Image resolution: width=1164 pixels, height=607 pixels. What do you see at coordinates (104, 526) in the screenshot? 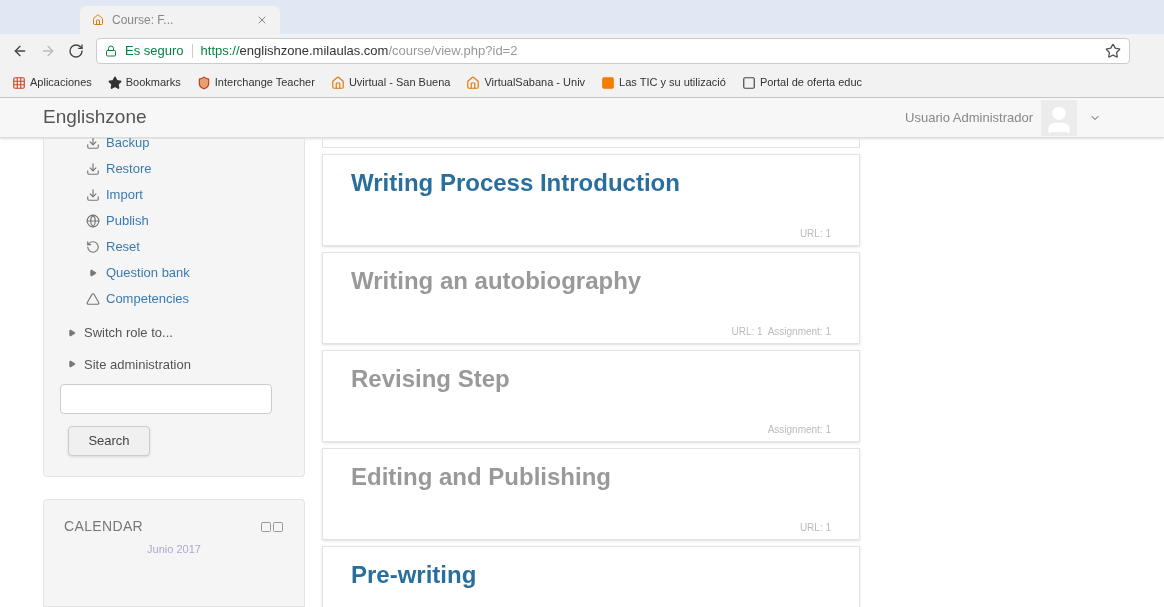
I see `calendar-title: CALENDAR` at bounding box center [104, 526].